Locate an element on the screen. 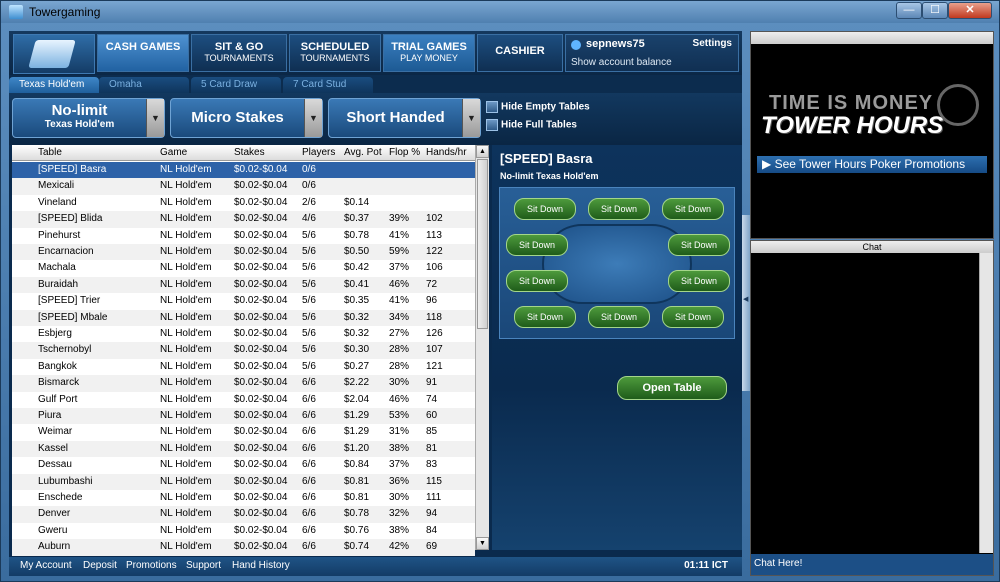 This screenshot has height=582, width=1000. minimize-button: — is located at coordinates (909, 10).